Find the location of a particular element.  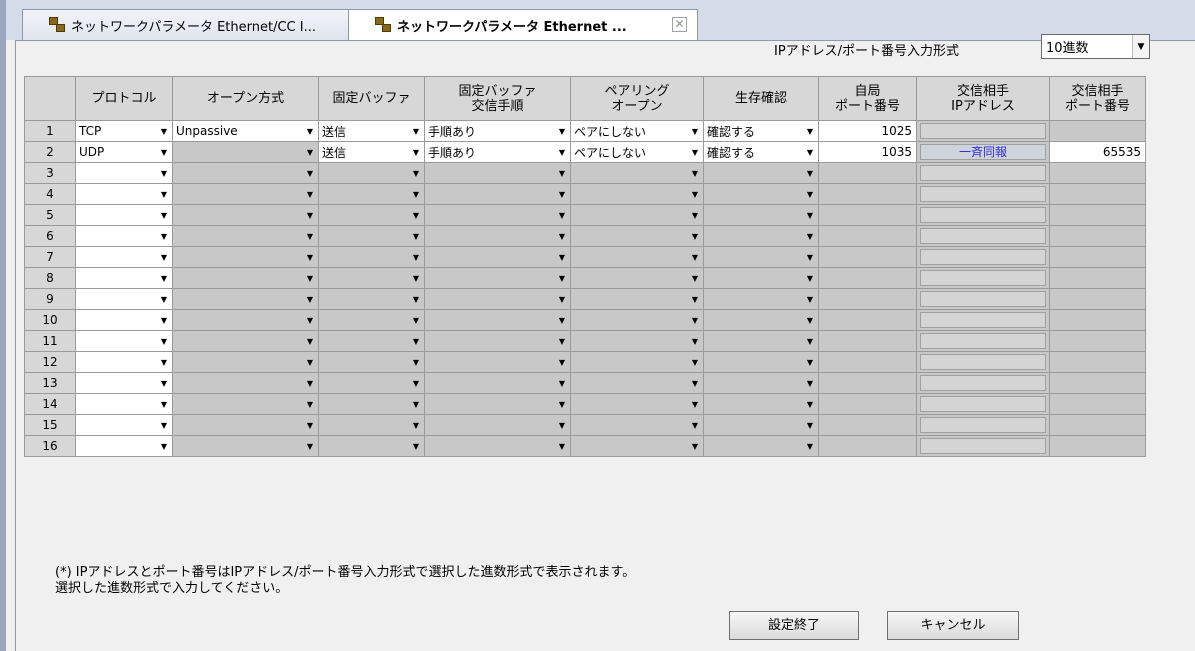

buffer-procedure-select: 手順あり ▼ is located at coordinates (497, 152).